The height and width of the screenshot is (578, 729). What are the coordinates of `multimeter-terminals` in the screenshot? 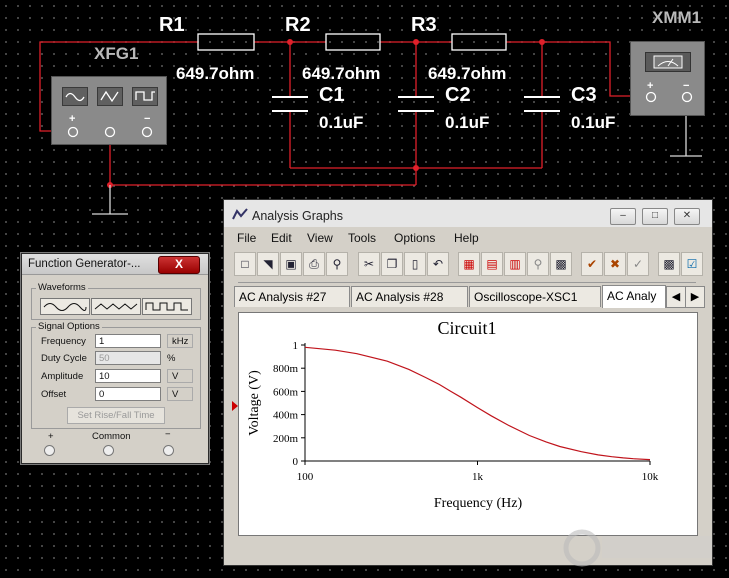 It's located at (669, 97).